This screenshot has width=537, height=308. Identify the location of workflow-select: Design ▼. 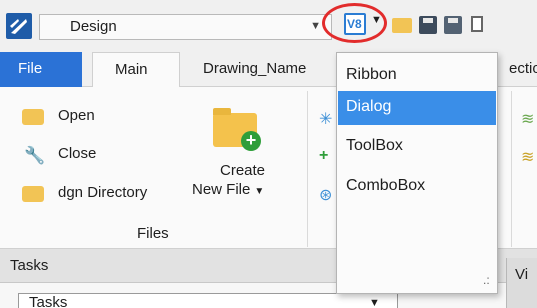
(185, 27).